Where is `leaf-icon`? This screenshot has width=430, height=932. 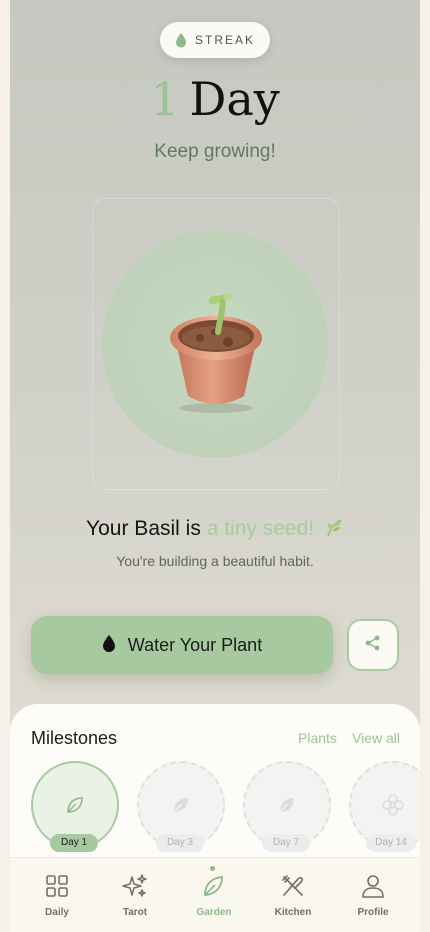 leaf-icon is located at coordinates (214, 886).